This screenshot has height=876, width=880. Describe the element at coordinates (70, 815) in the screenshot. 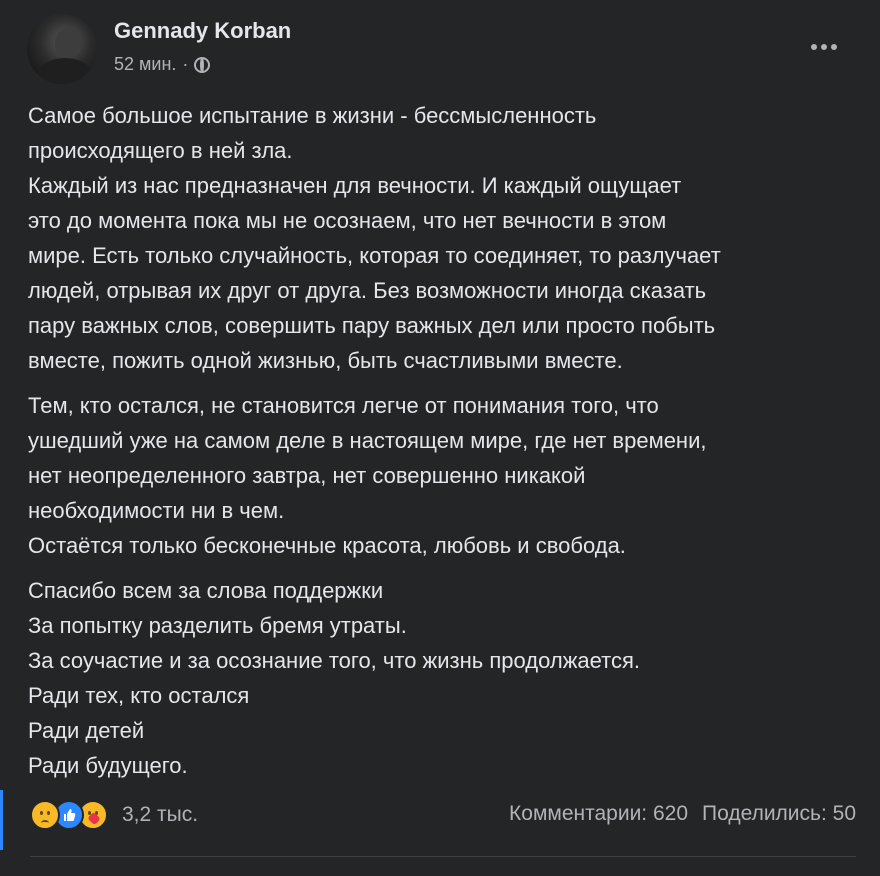

I see `thumbs-up-icon` at that location.